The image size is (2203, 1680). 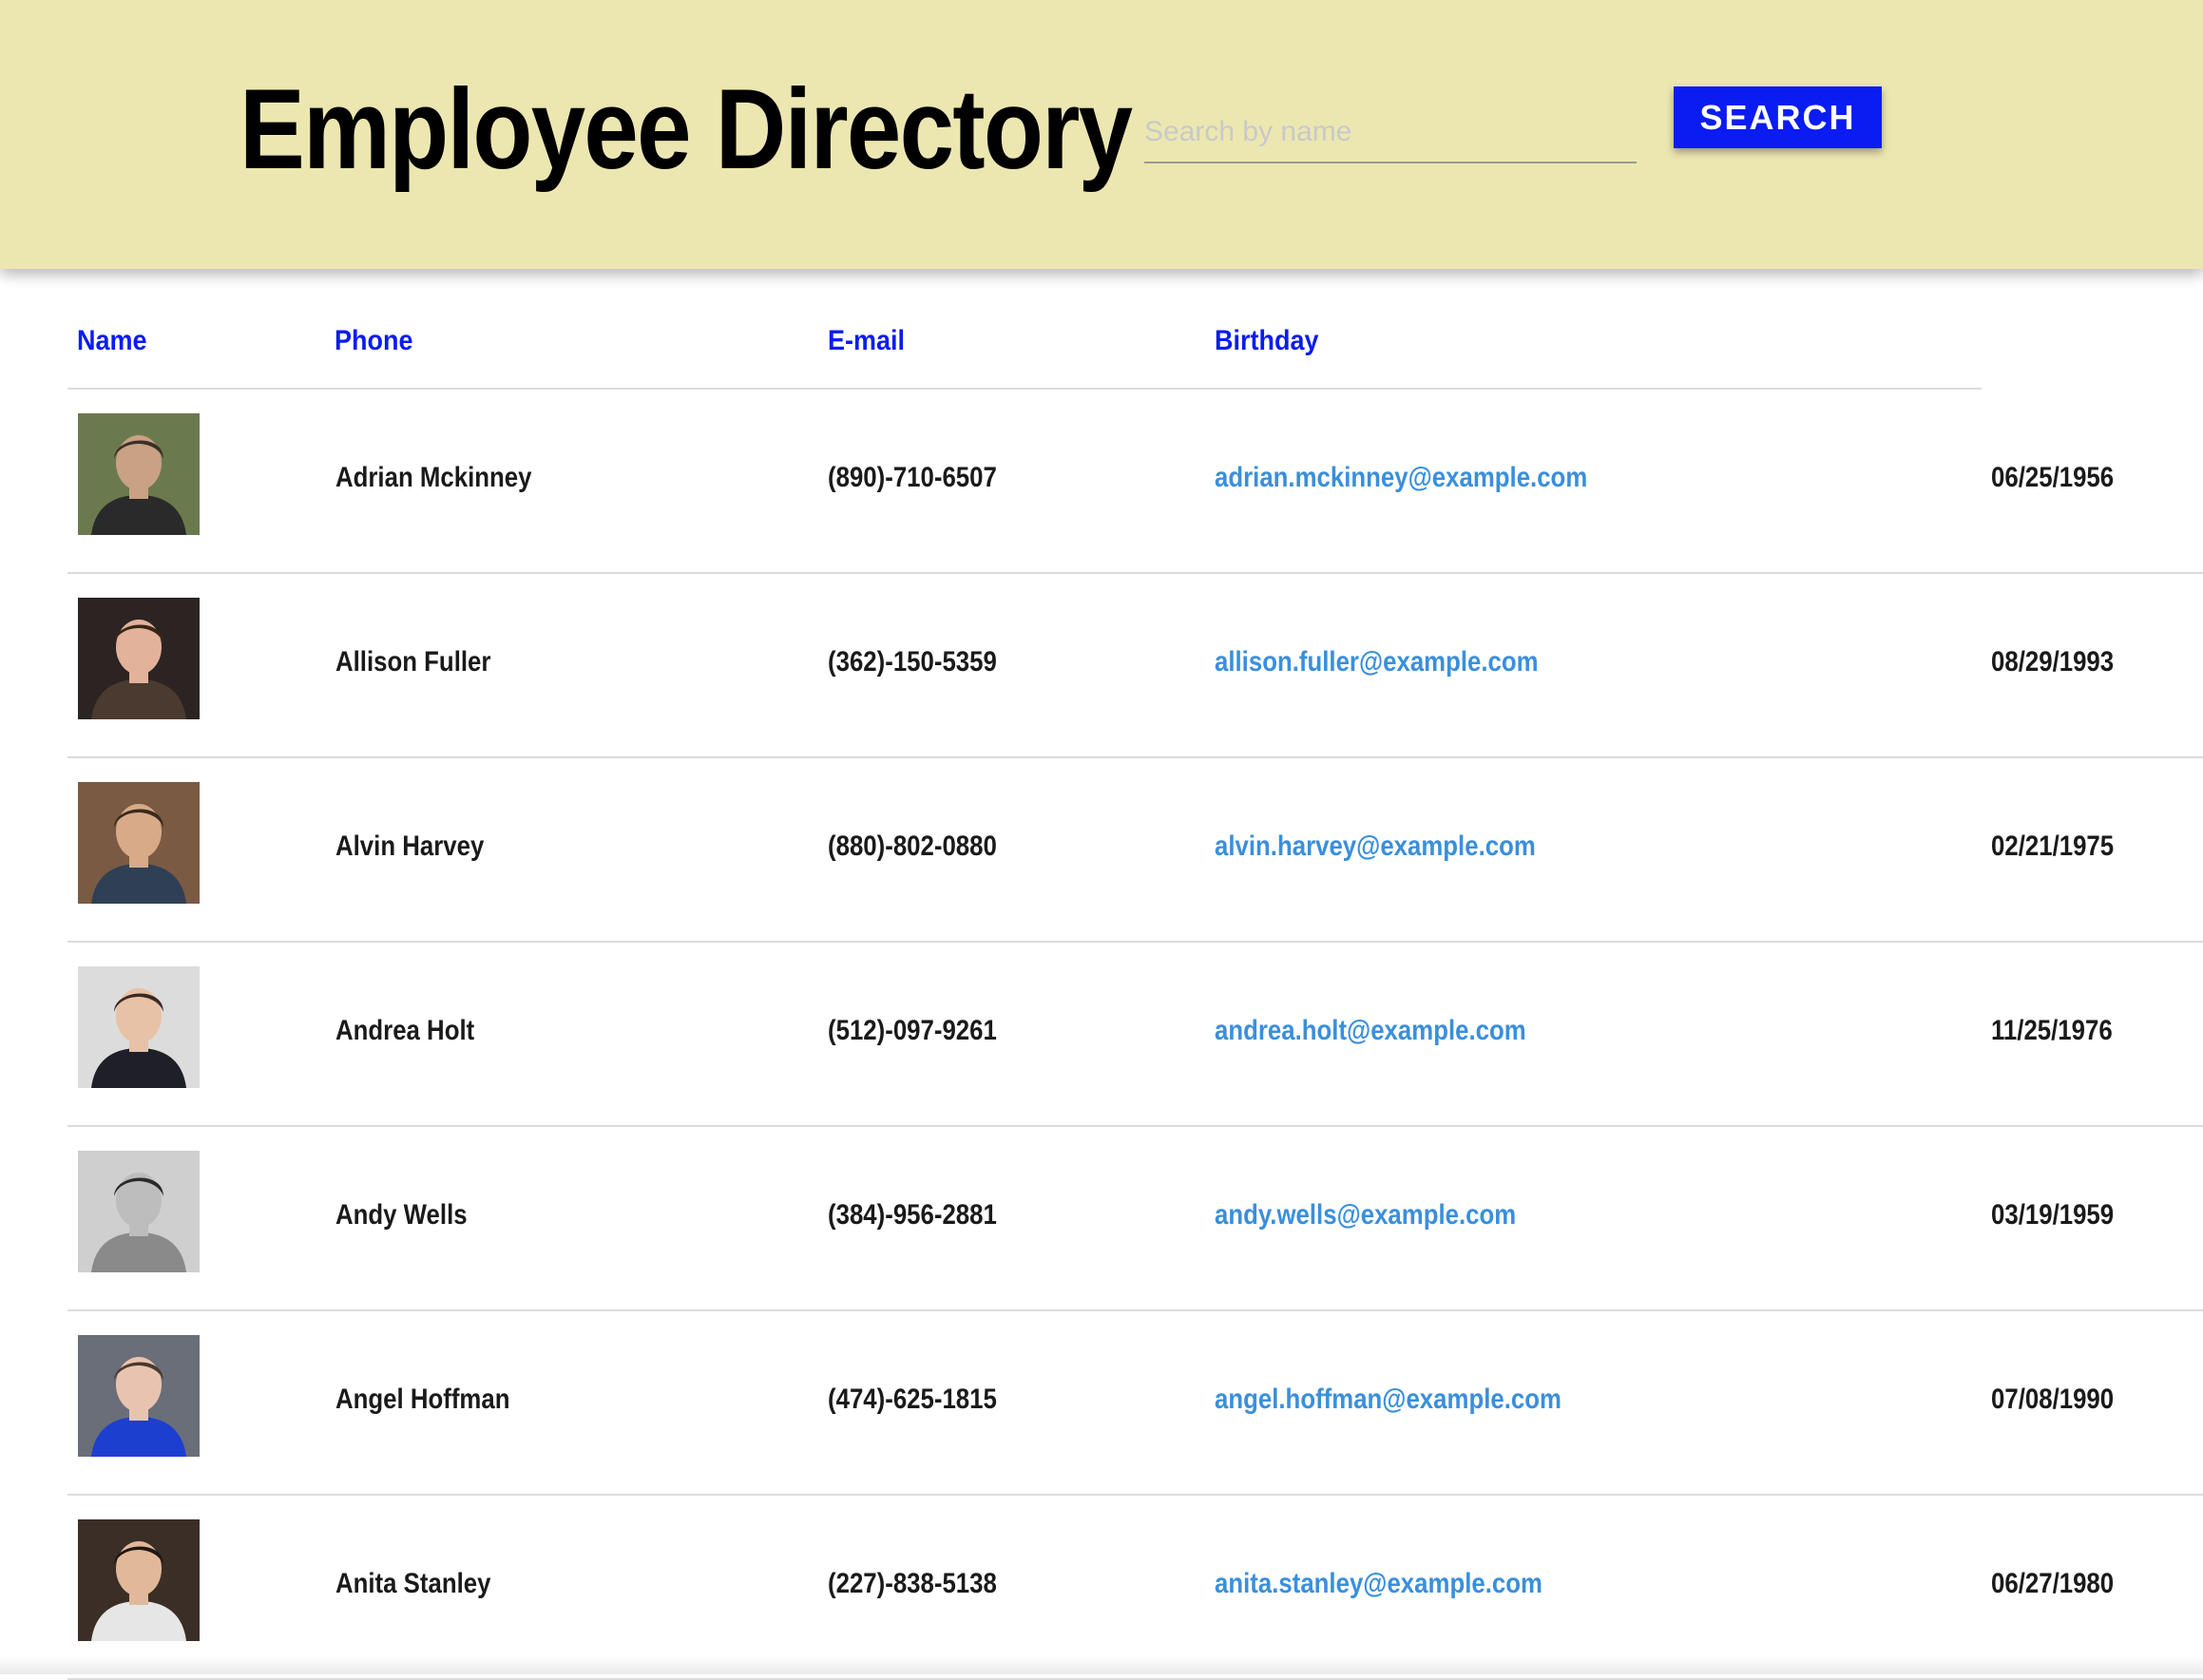 What do you see at coordinates (412, 1584) in the screenshot?
I see `employee-name: Anita Stanley` at bounding box center [412, 1584].